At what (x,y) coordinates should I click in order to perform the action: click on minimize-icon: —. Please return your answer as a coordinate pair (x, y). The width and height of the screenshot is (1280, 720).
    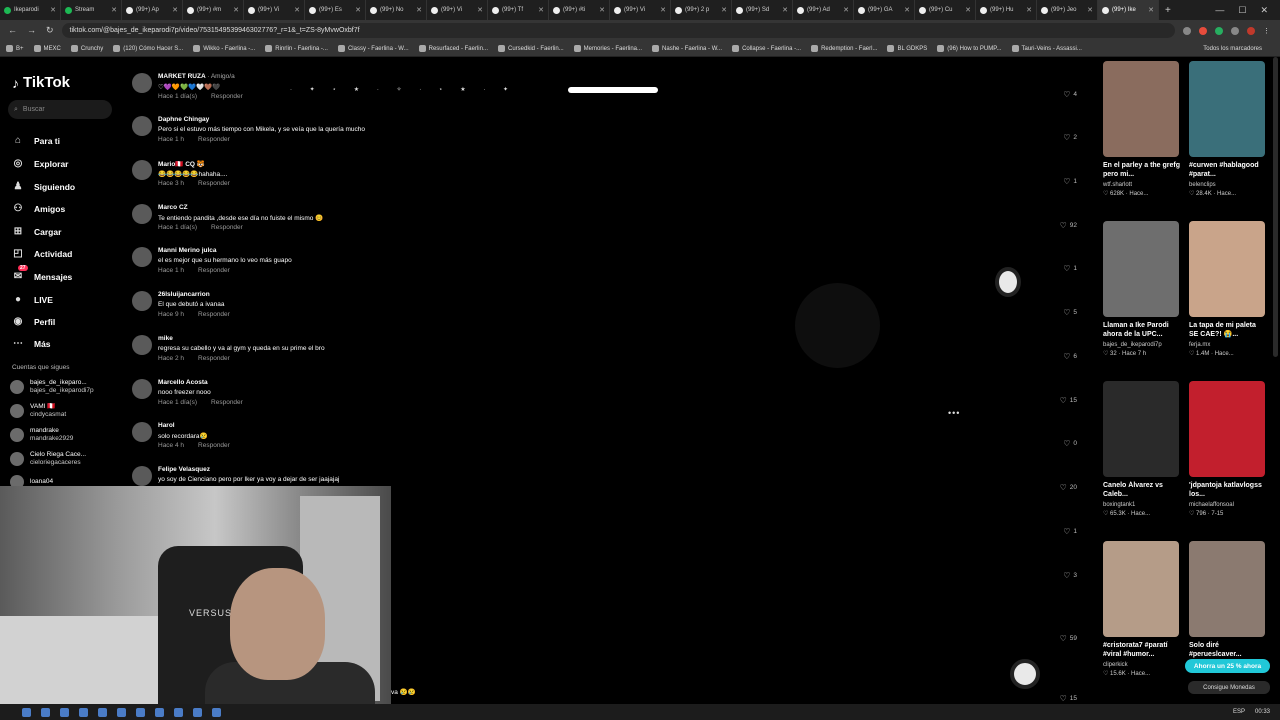
    Looking at the image, I should click on (1219, 10).